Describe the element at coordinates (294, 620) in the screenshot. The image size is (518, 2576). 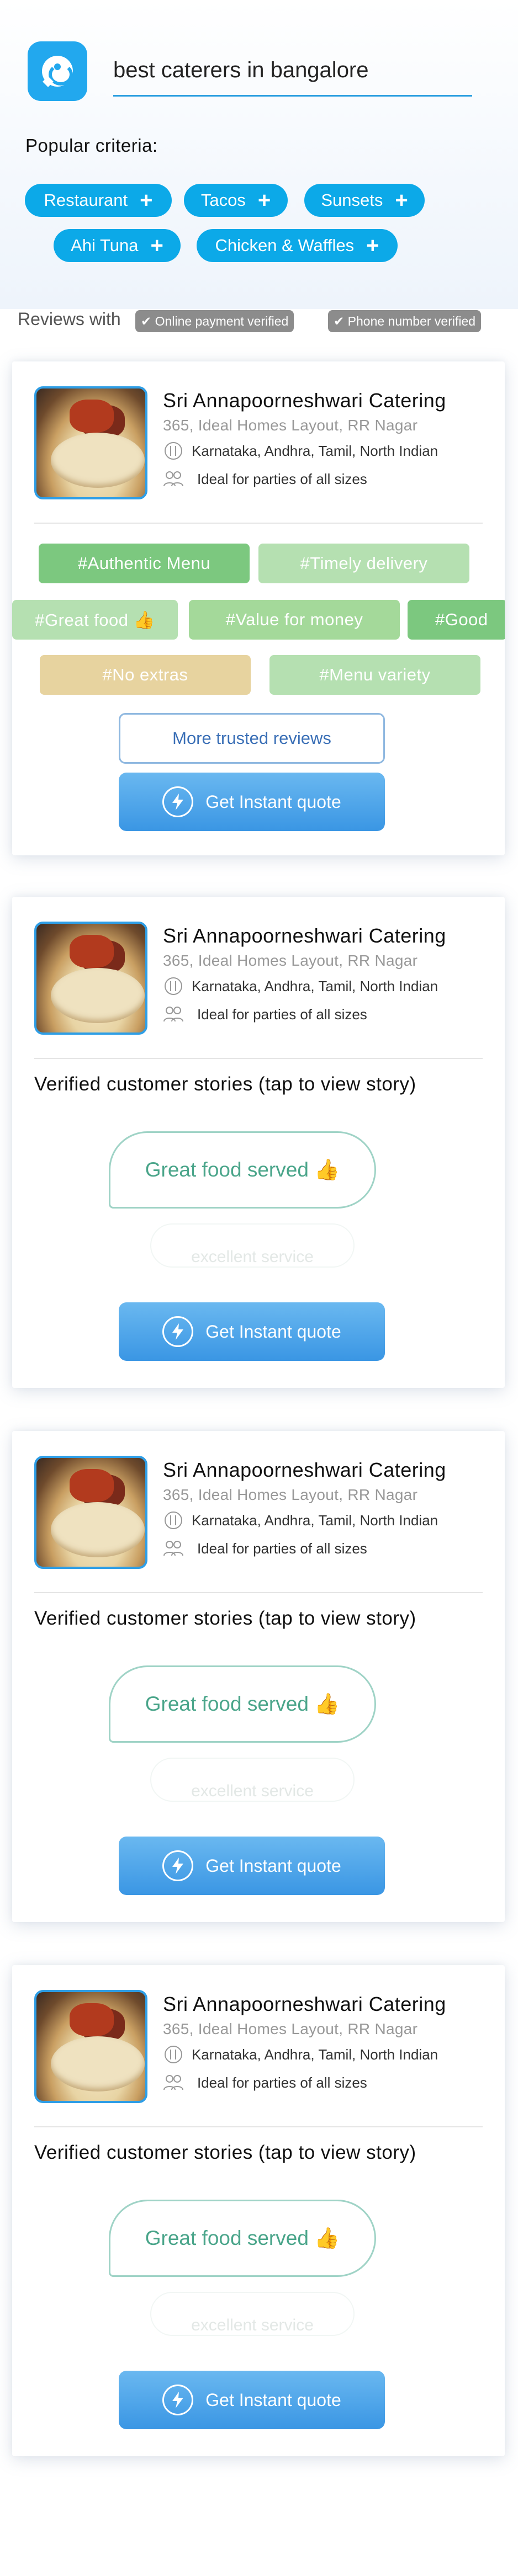
I see `tag-value-for-money: #Value for money` at that location.